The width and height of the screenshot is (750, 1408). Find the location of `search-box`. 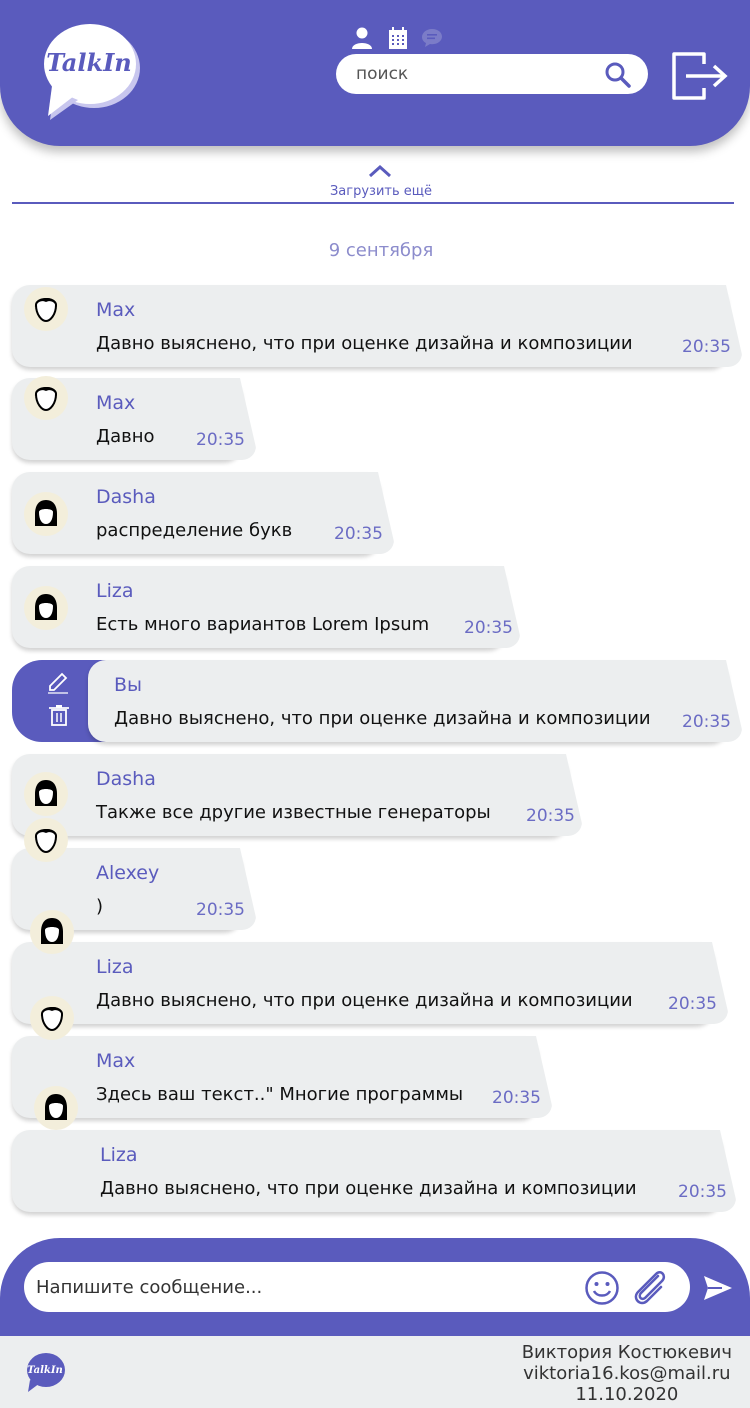

search-box is located at coordinates (492, 74).